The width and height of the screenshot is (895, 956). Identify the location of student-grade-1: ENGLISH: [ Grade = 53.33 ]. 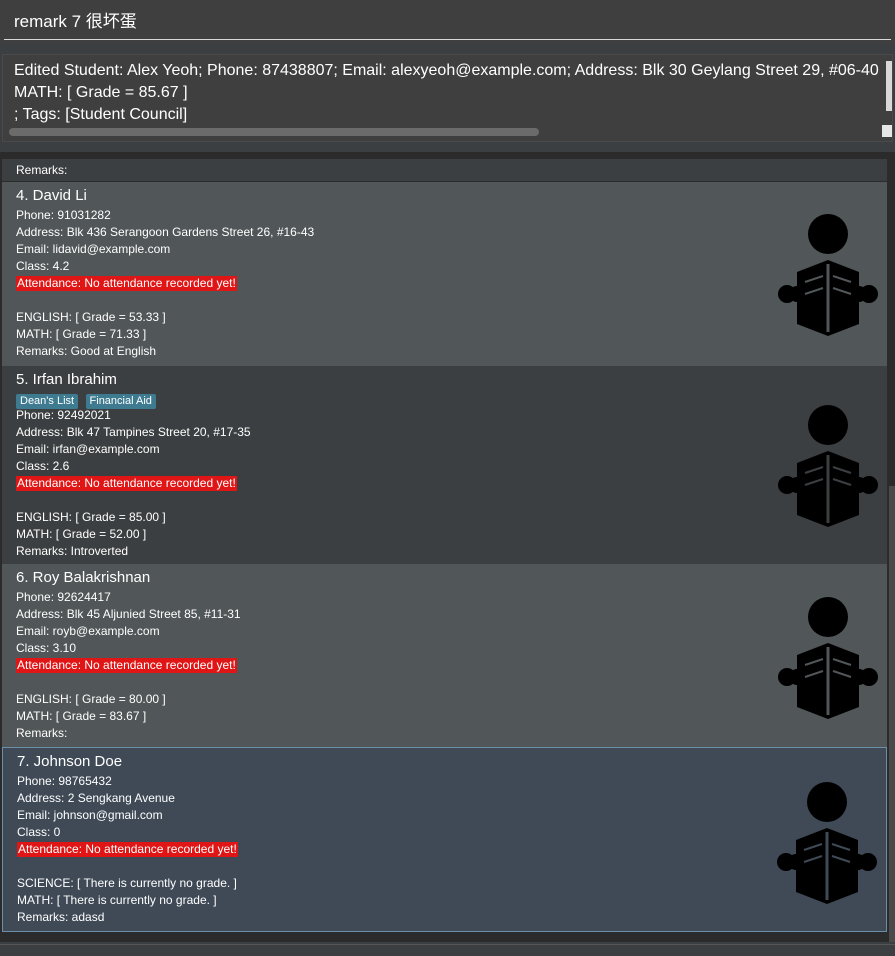
(91, 317).